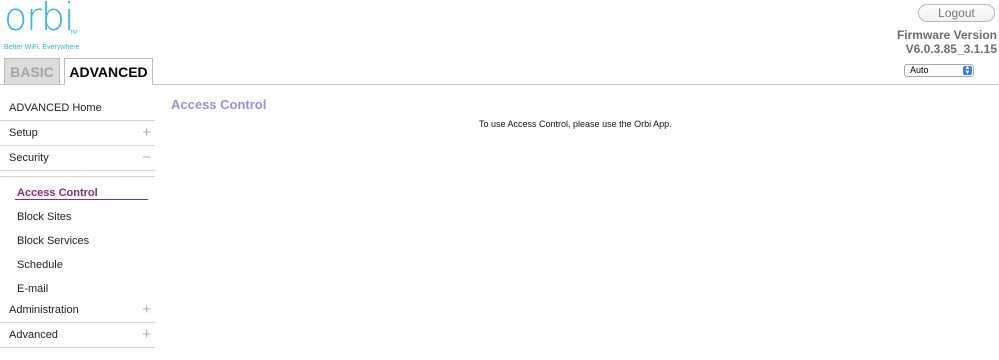 Image resolution: width=999 pixels, height=360 pixels. Describe the element at coordinates (77, 176) in the screenshot. I see `submenu-top-divider` at that location.